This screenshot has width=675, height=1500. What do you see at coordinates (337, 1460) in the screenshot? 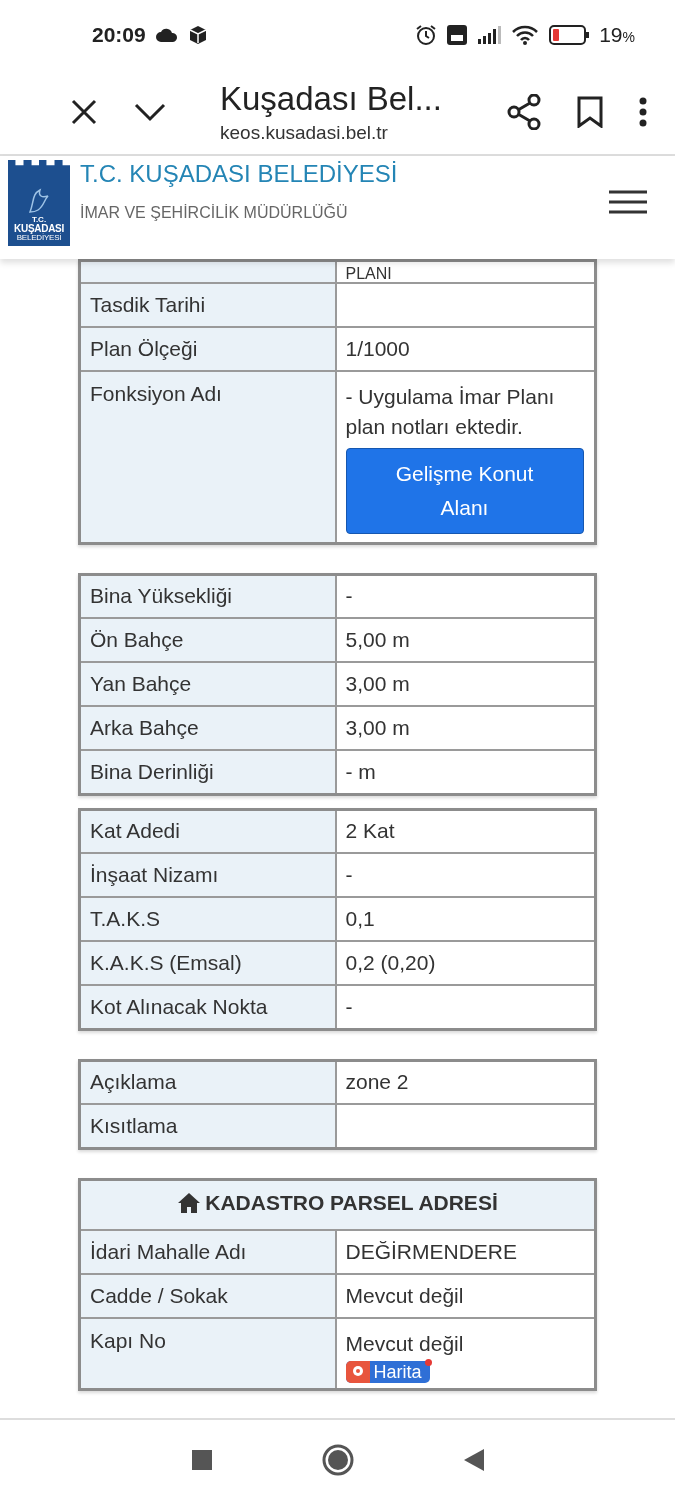
I see `home-button-icon` at bounding box center [337, 1460].